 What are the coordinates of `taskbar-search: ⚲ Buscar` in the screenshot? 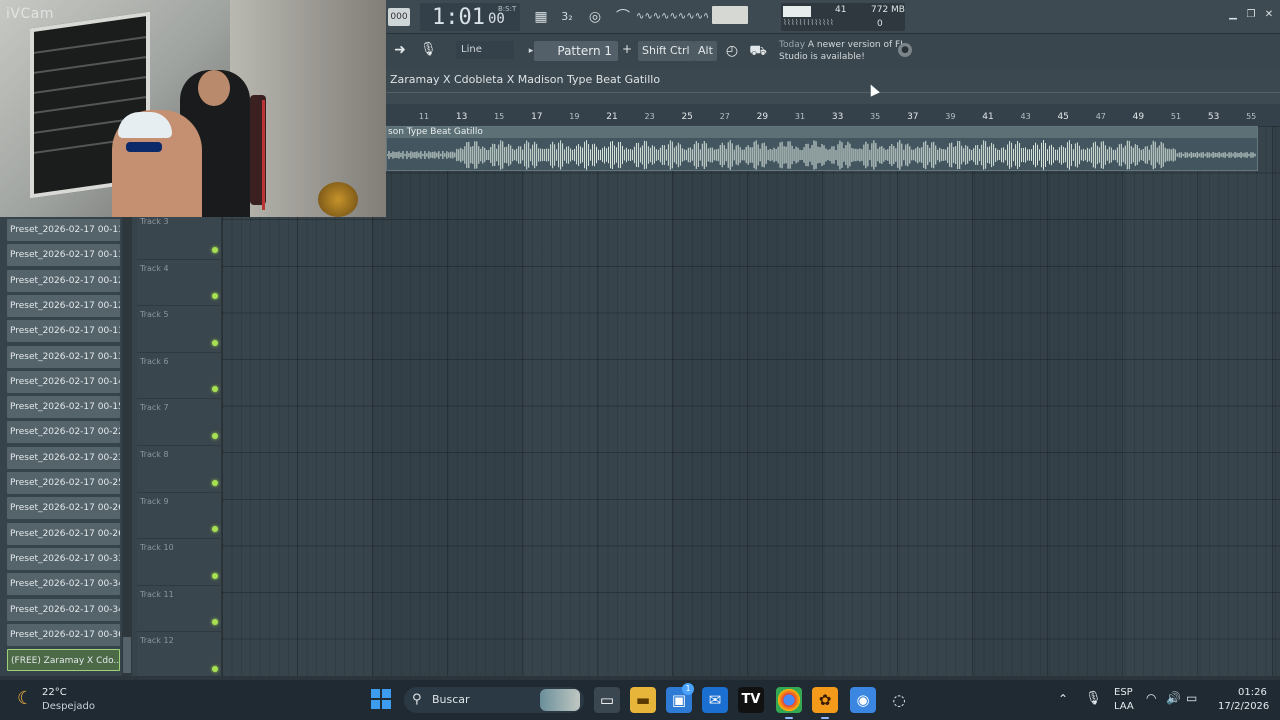 It's located at (494, 700).